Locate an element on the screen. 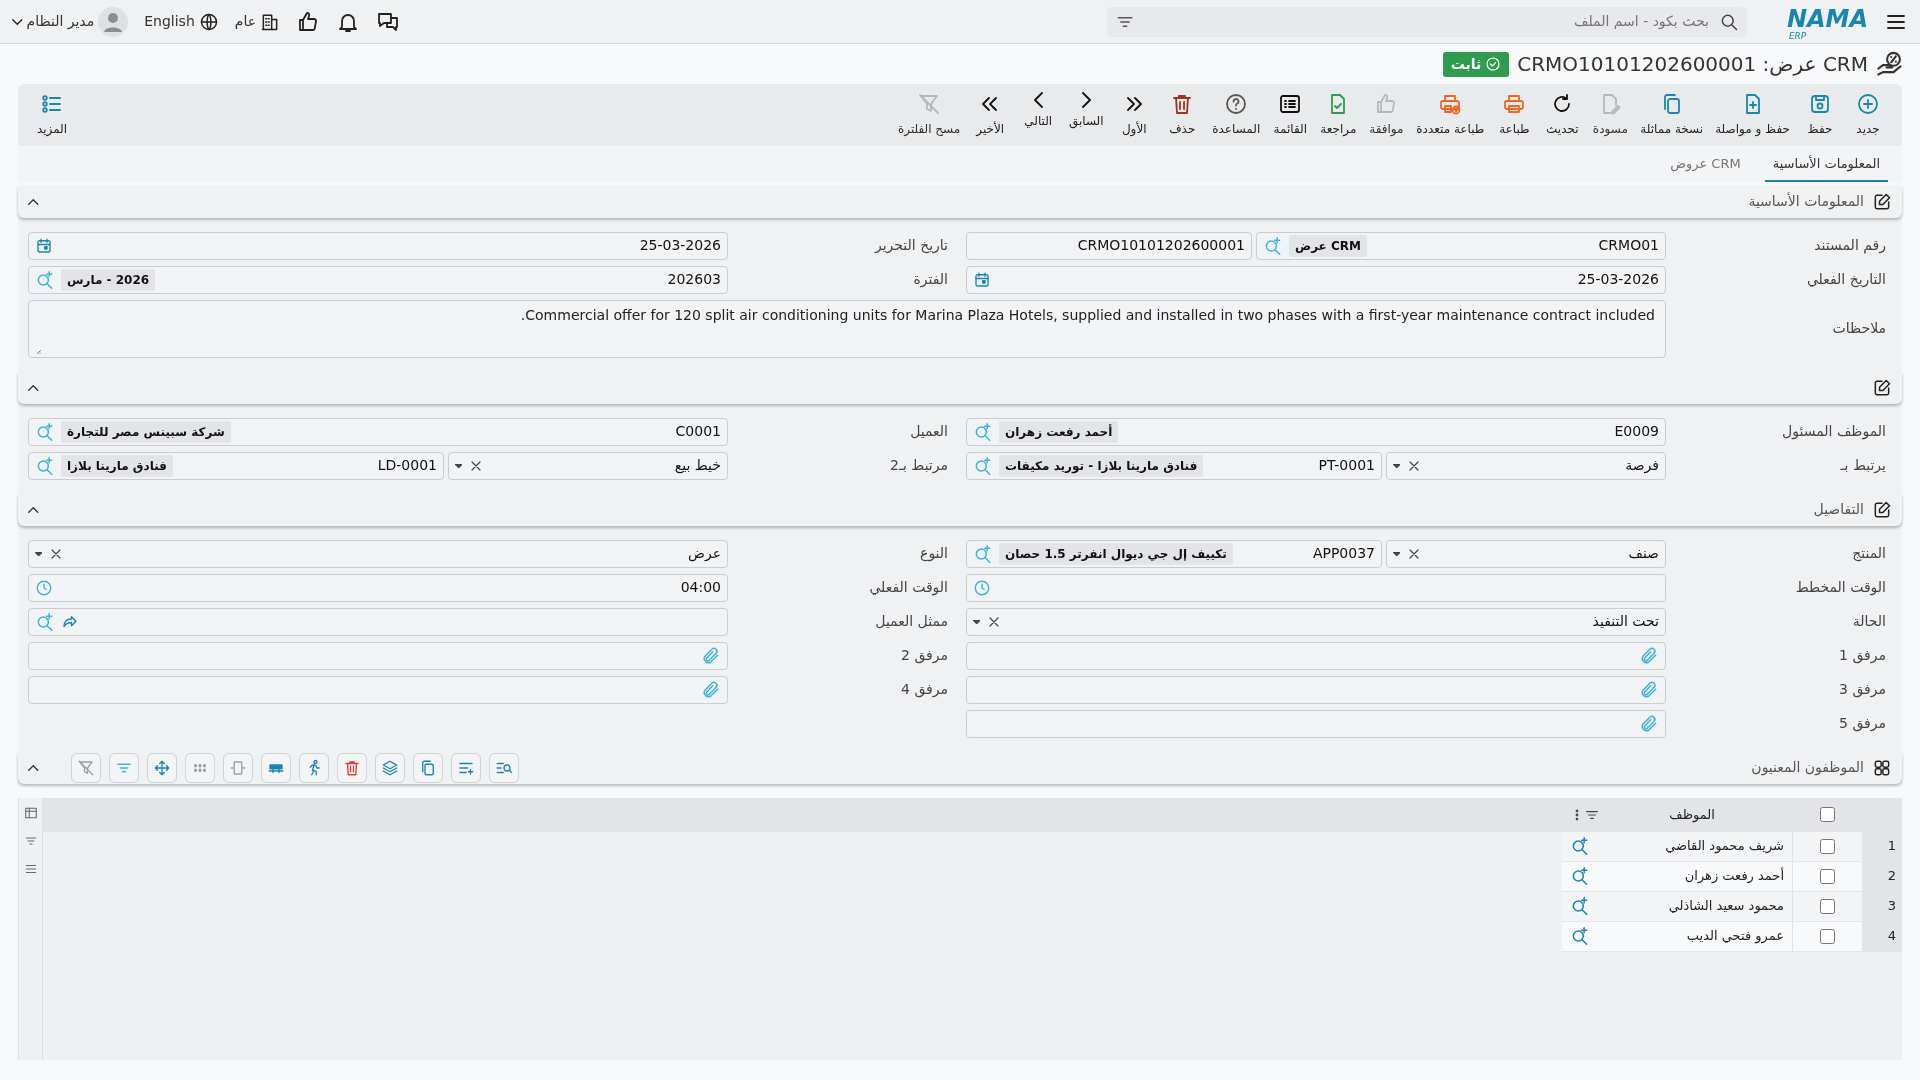 This screenshot has height=1080, width=1920. select-field: فرصة is located at coordinates (1526, 465).